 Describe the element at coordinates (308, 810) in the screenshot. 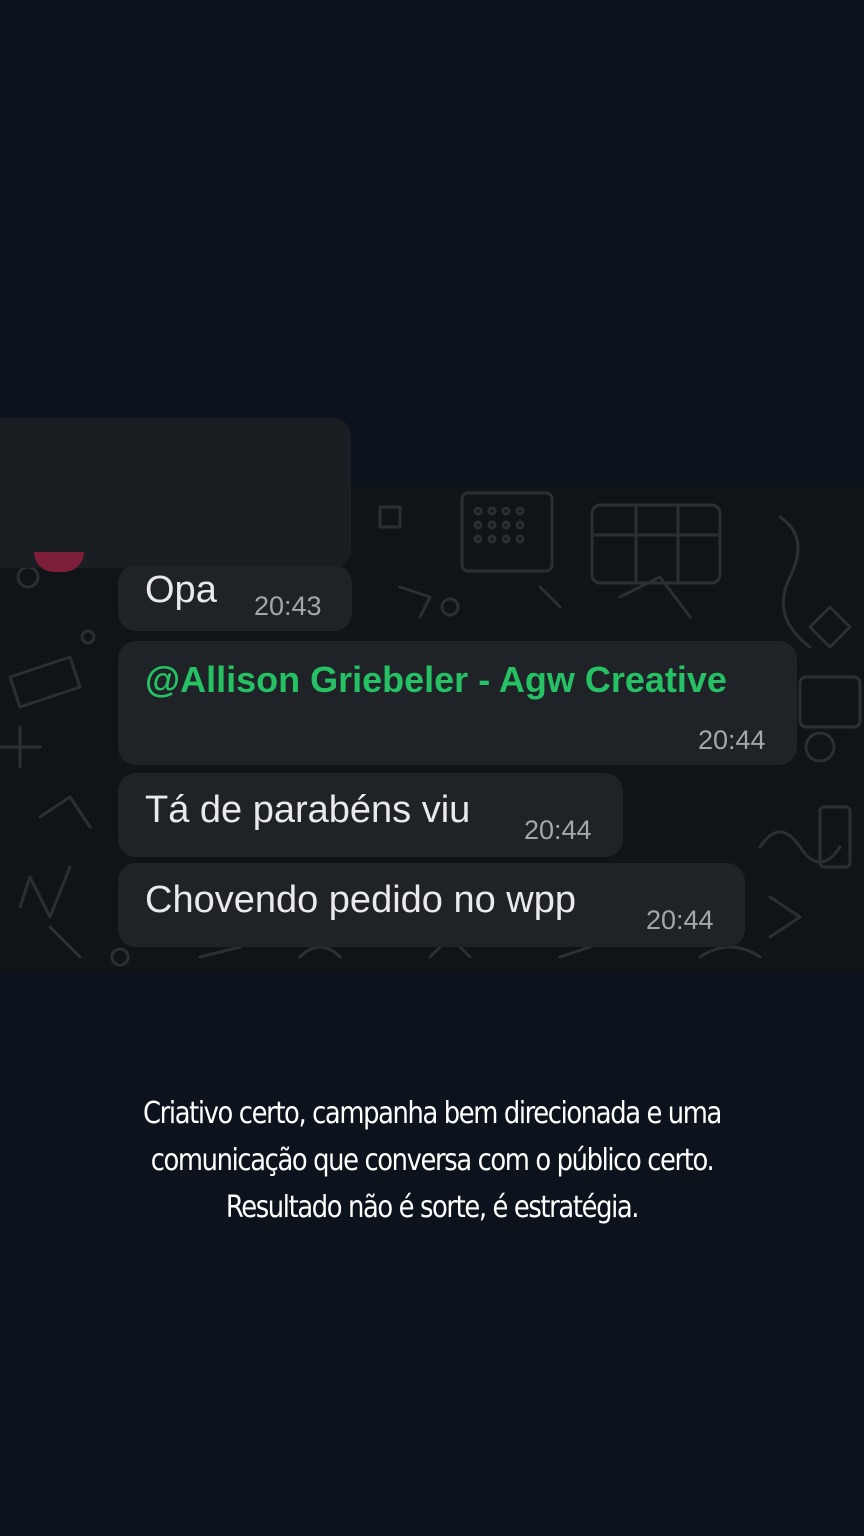

I see `message-text: Tá de parabéns viu` at that location.